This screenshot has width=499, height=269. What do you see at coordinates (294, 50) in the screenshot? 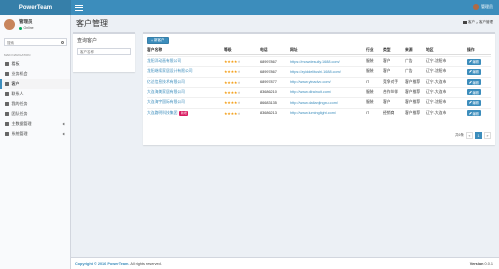
I see `column-header: 网址` at bounding box center [294, 50].